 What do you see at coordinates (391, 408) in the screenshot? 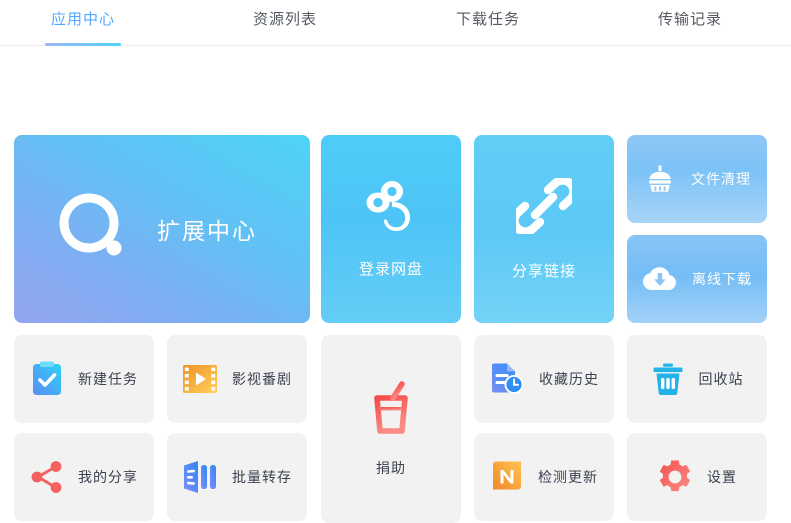
I see `coffee-cup-icon` at bounding box center [391, 408].